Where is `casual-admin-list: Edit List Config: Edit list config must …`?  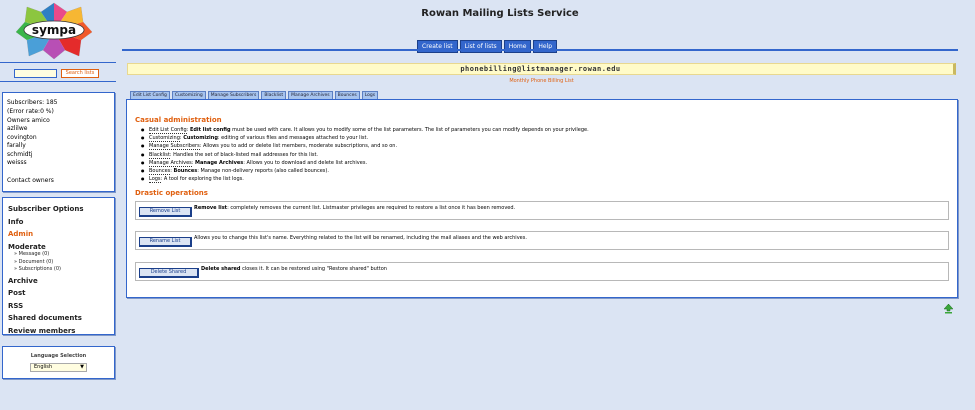
casual-admin-list: Edit List Config: Edit list config must … is located at coordinates (365, 155).